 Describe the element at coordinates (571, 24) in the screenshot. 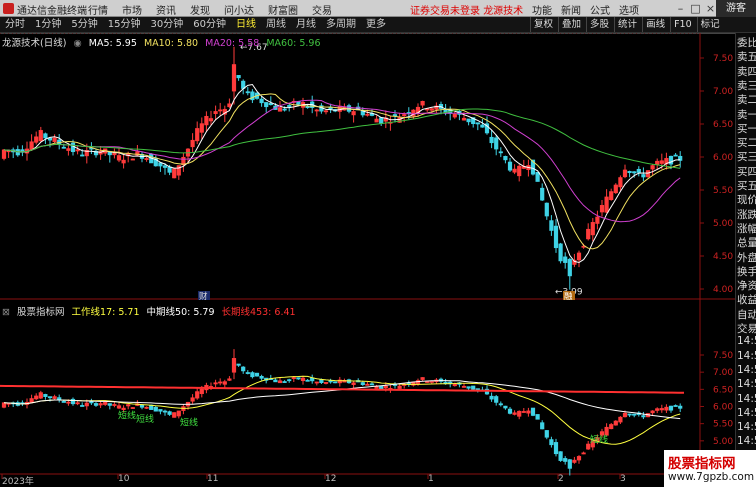

I see `chart-tool-button: 叠加` at that location.